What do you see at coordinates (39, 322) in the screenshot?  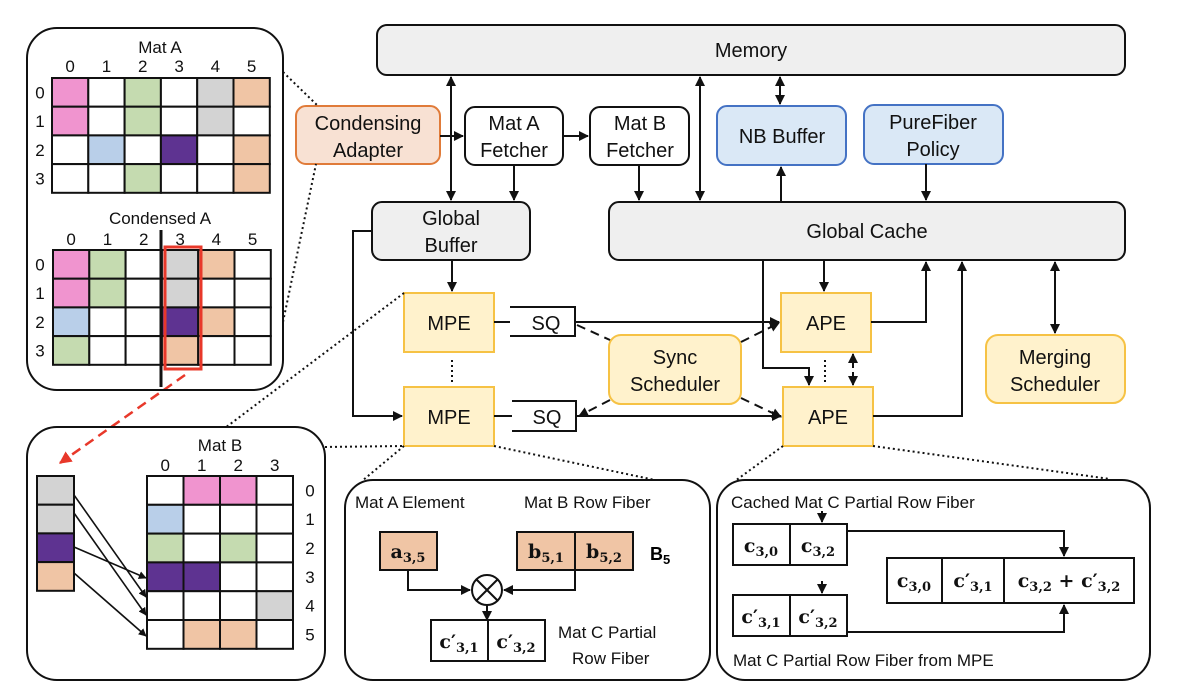 I see `row-label: 2` at bounding box center [39, 322].